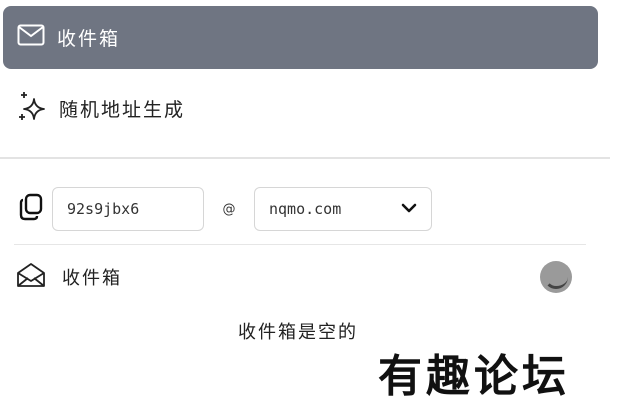  I want to click on sparkles-icon, so click(32, 108).